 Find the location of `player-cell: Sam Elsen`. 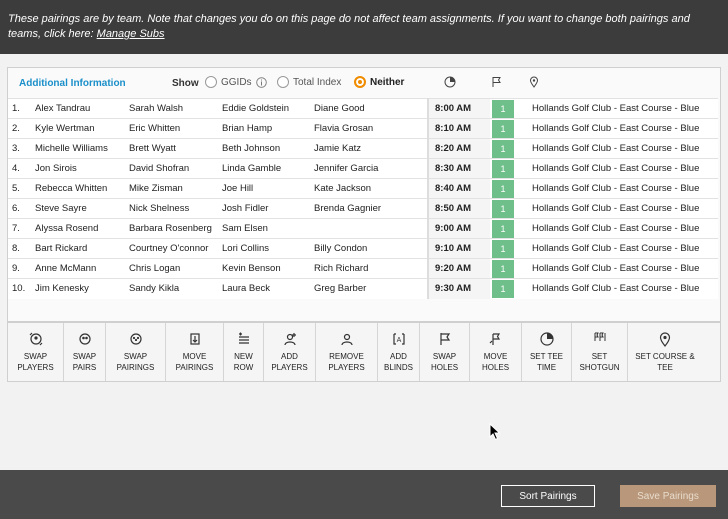

player-cell: Sam Elsen is located at coordinates (264, 228).